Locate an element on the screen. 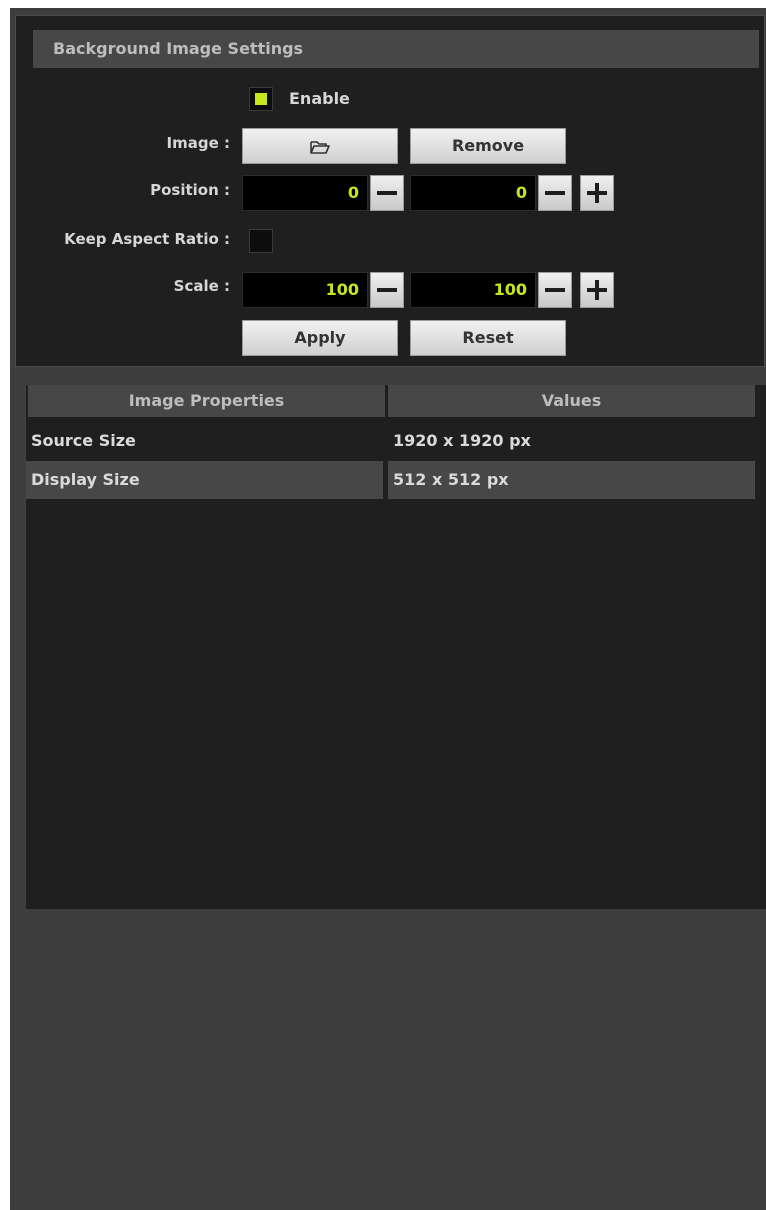 The image size is (766, 1210). scale-label: Scale : is located at coordinates (201, 286).